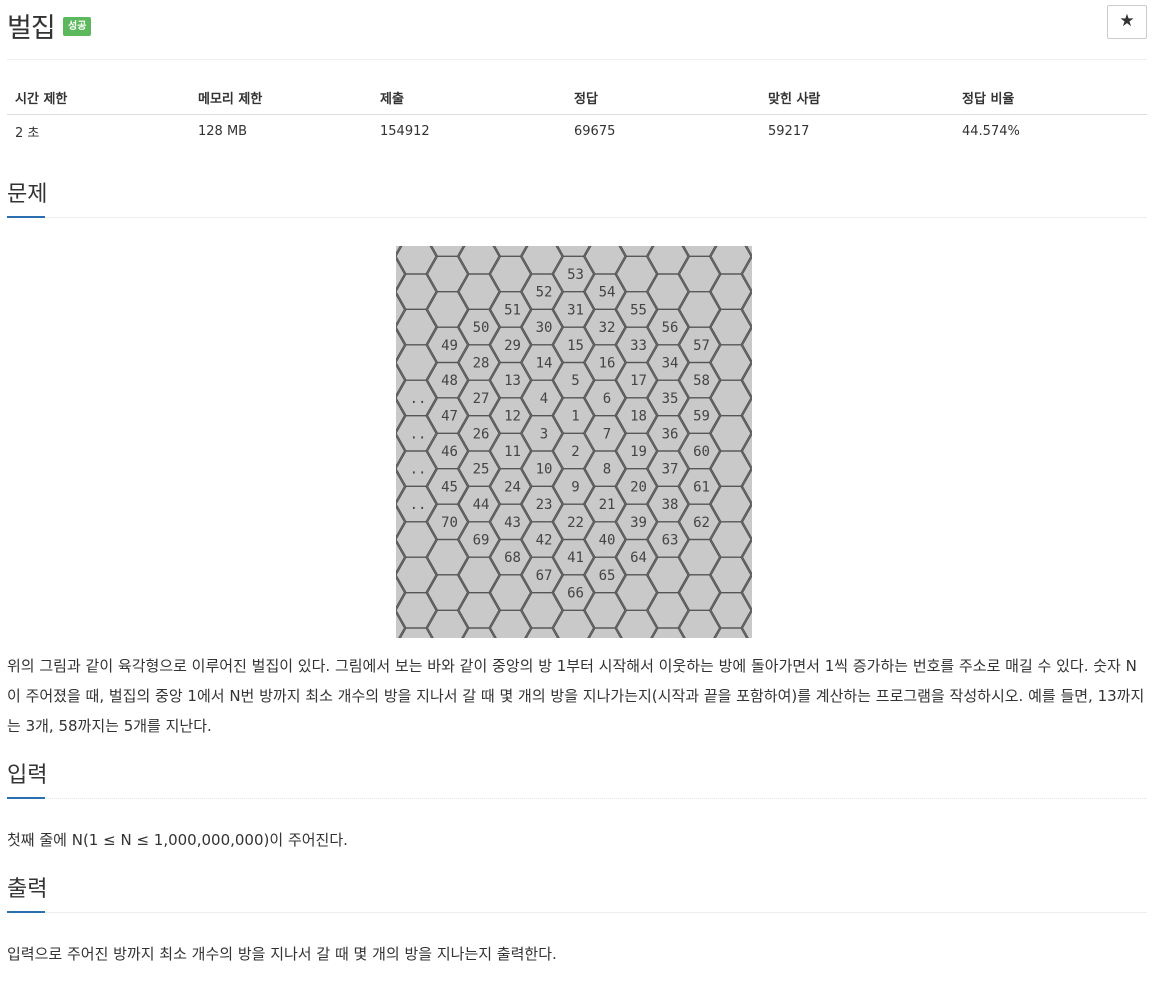  Describe the element at coordinates (481, 434) in the screenshot. I see `hex-cell-label: 26` at that location.